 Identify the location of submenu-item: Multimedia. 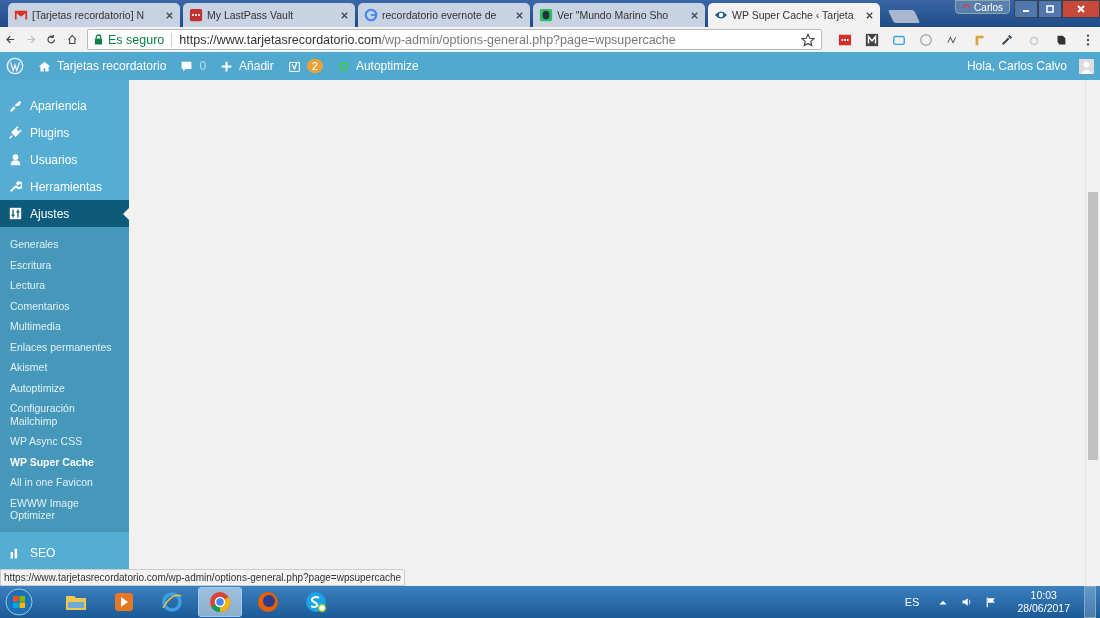
(64, 326).